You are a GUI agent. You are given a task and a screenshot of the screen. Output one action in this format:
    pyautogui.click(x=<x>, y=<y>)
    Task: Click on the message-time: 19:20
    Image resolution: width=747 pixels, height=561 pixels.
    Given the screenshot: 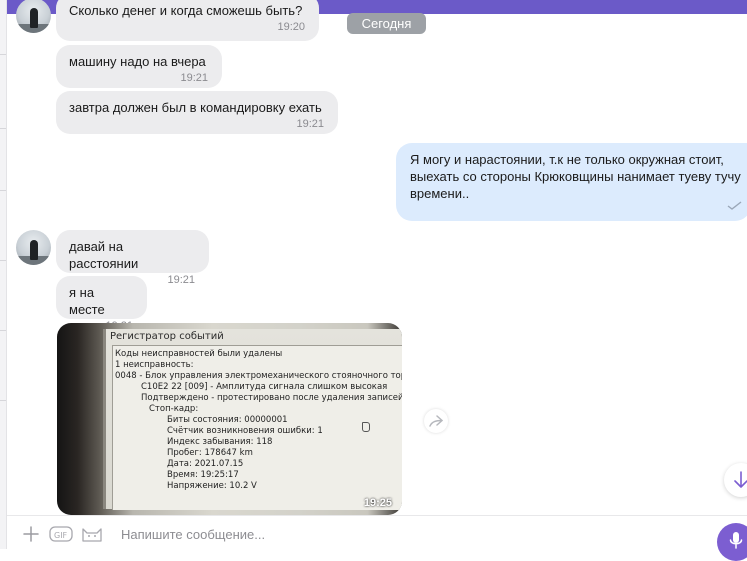 What is the action you would take?
    pyautogui.click(x=291, y=27)
    